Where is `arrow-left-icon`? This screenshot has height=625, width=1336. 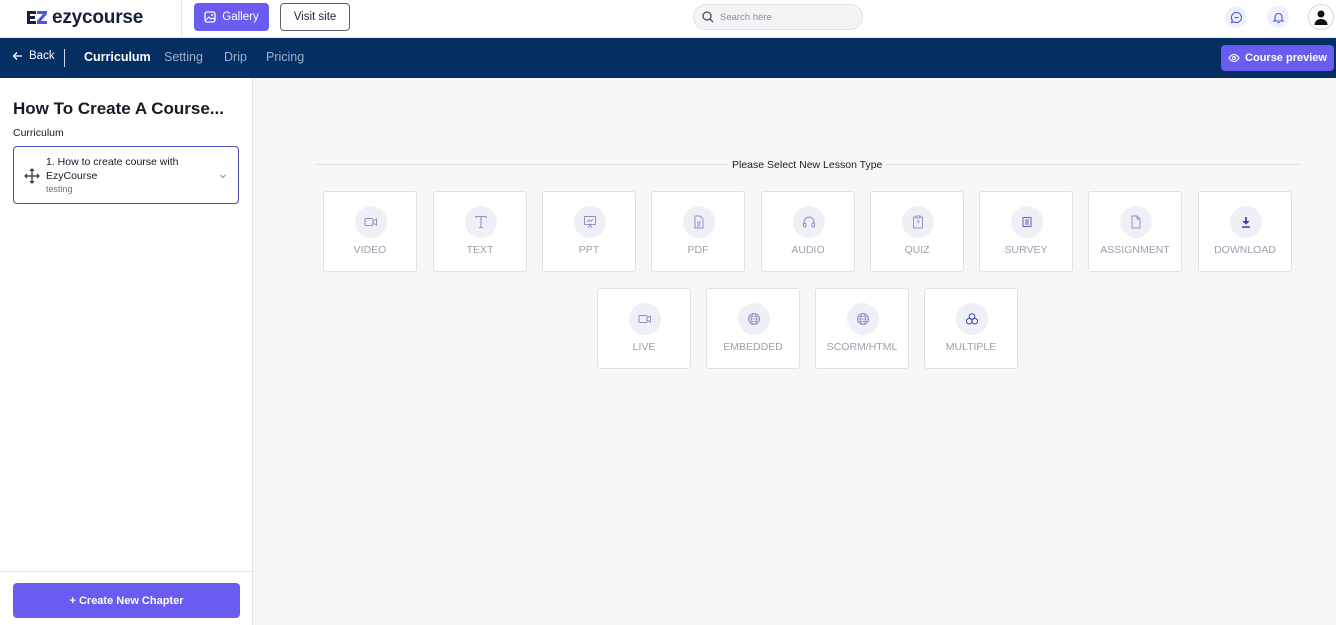
arrow-left-icon is located at coordinates (17, 56).